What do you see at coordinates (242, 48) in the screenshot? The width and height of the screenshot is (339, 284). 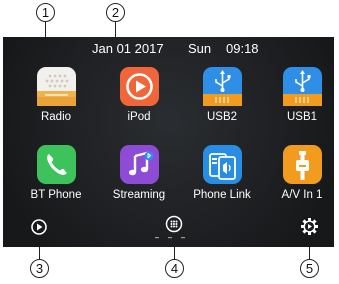 I see `status-clock: 09:18` at bounding box center [242, 48].